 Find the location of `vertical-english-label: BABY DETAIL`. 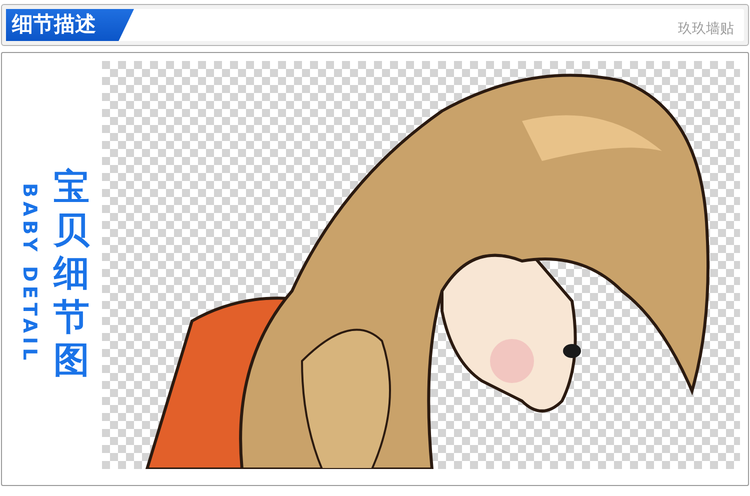

vertical-english-label: BABY DETAIL is located at coordinates (29, 274).